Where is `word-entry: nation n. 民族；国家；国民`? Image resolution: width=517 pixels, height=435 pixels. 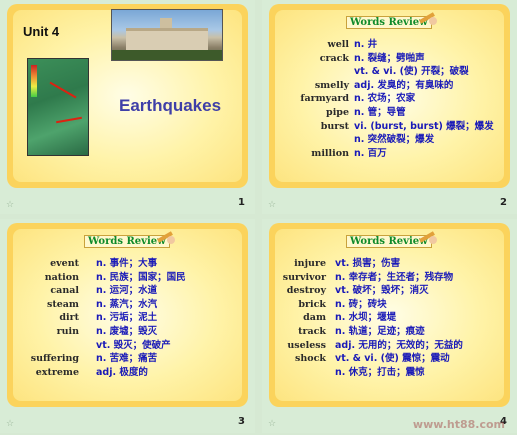 word-entry: nation n. 民族；国家；国民 is located at coordinates (127, 277).